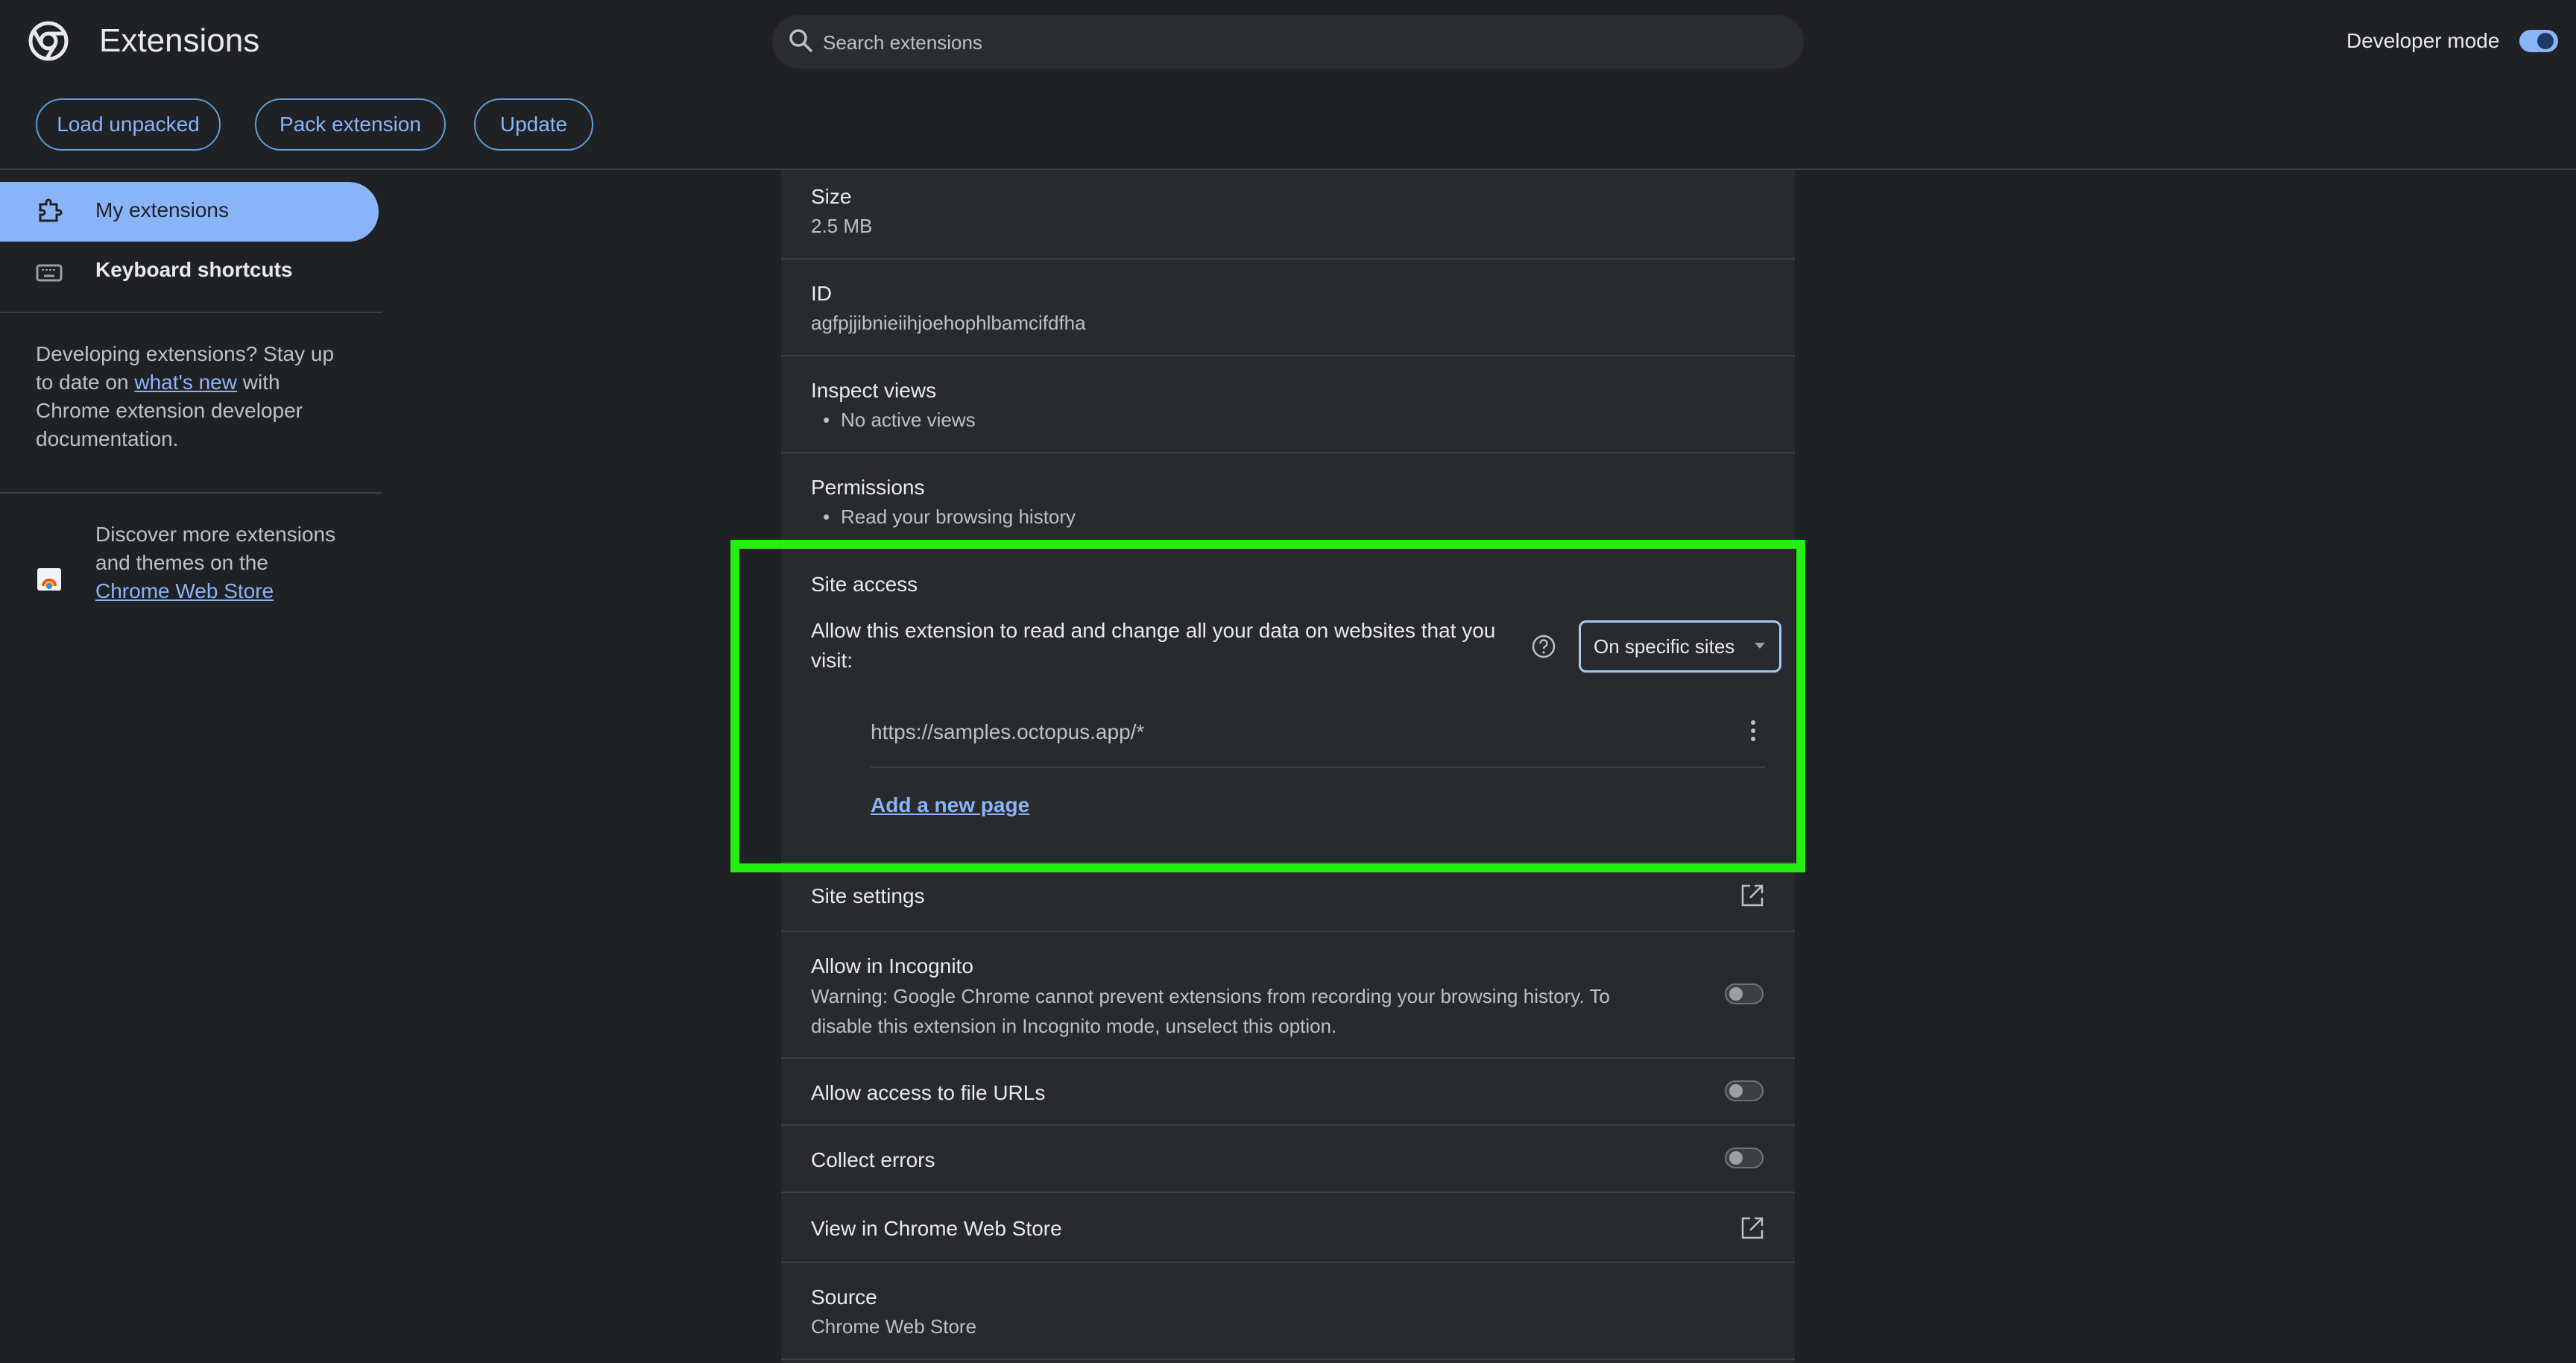  I want to click on incognito-toggle-knob, so click(1736, 994).